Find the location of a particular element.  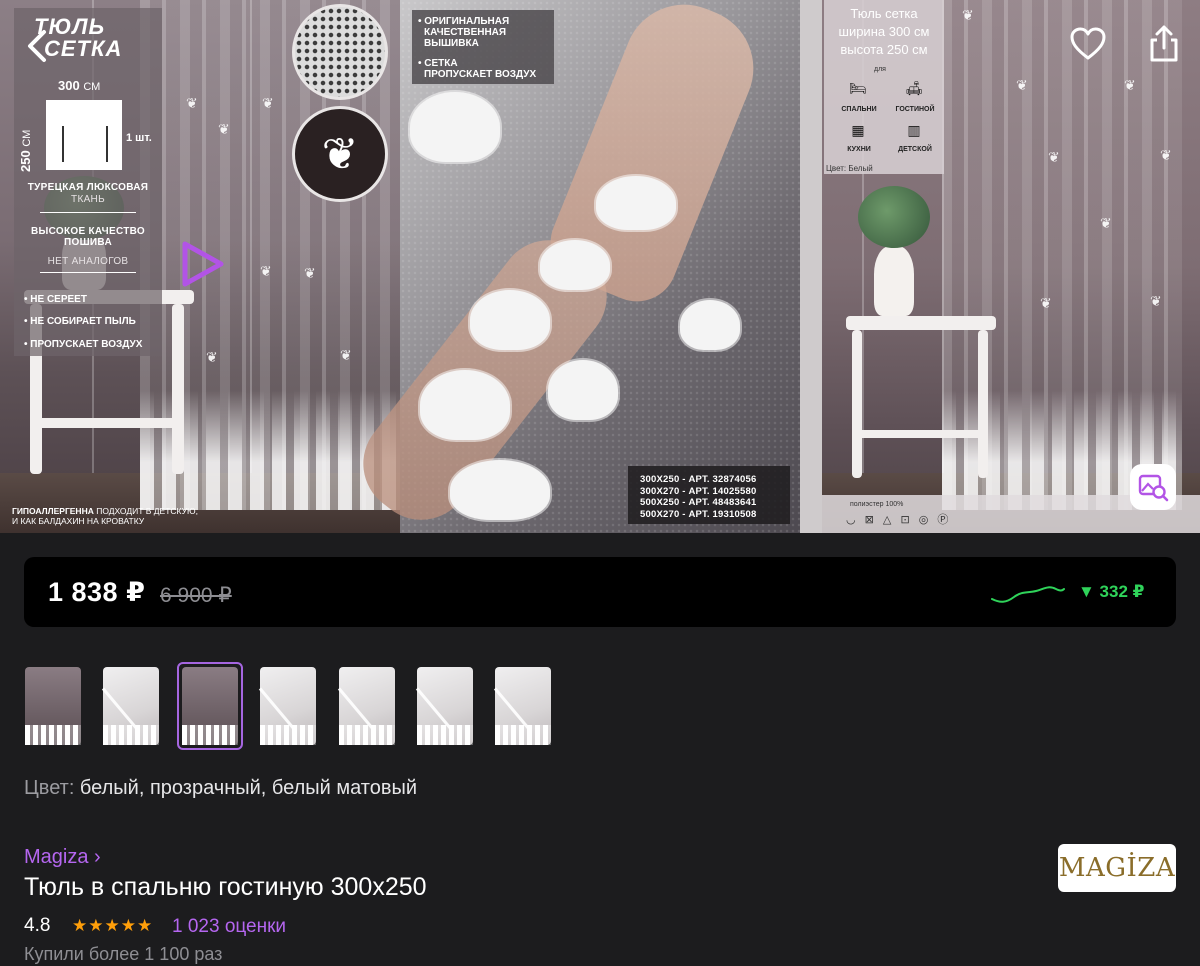

chevron-left-icon is located at coordinates (37, 46).